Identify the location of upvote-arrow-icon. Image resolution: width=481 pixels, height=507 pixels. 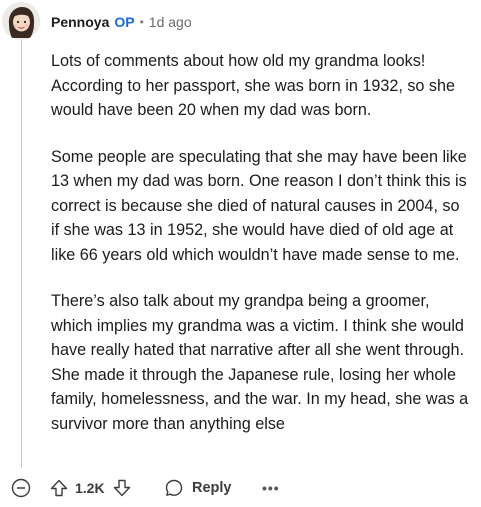
(59, 488).